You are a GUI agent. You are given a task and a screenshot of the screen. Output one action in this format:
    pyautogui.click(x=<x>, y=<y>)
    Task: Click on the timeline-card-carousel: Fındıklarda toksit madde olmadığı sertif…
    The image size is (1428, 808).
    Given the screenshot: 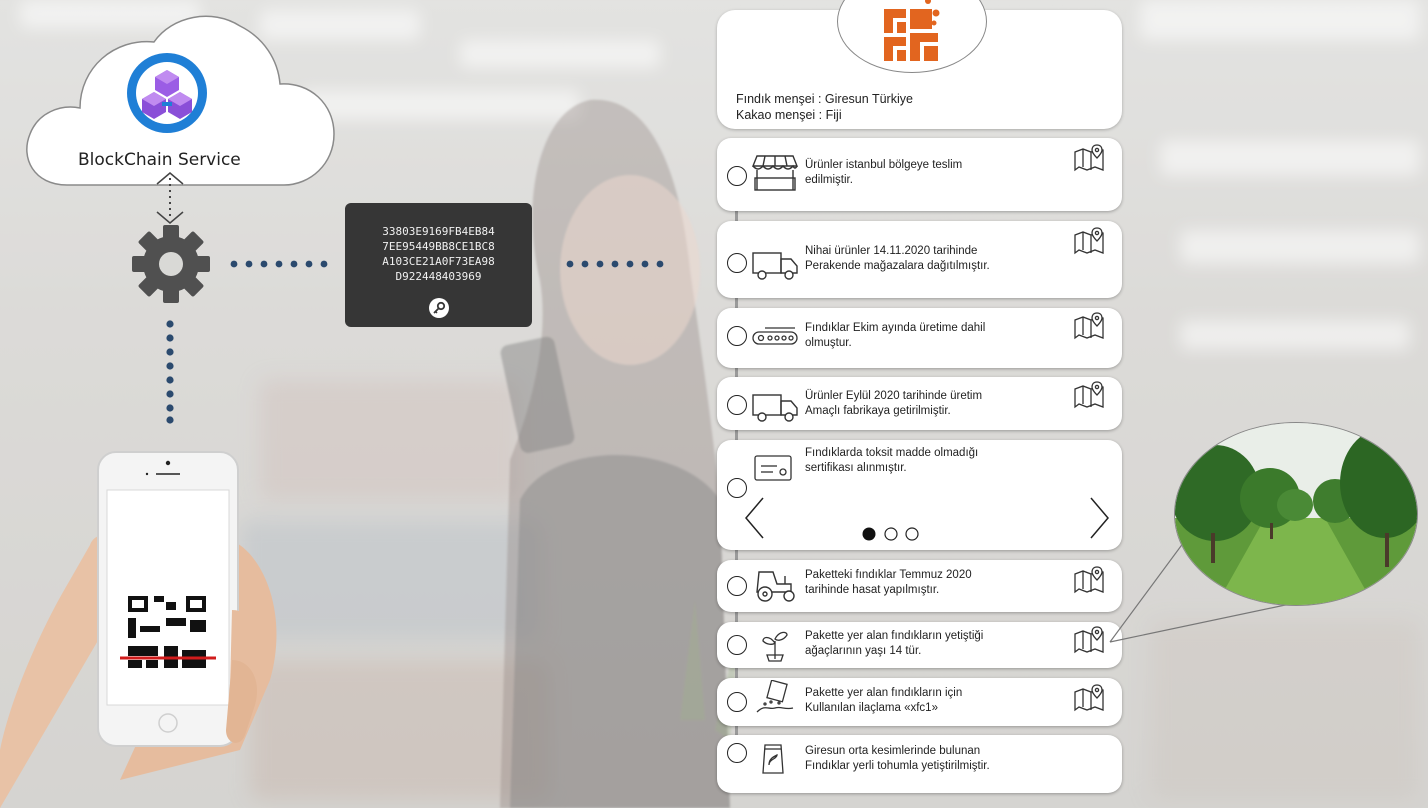 What is the action you would take?
    pyautogui.click(x=919, y=495)
    